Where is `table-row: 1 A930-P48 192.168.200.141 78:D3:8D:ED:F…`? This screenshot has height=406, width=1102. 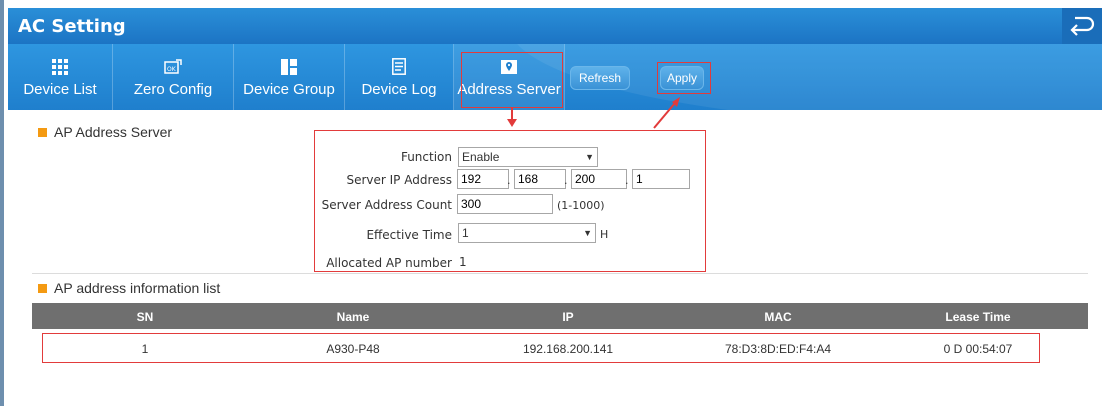 table-row: 1 A930-P48 192.168.200.141 78:D3:8D:ED:F… is located at coordinates (560, 348).